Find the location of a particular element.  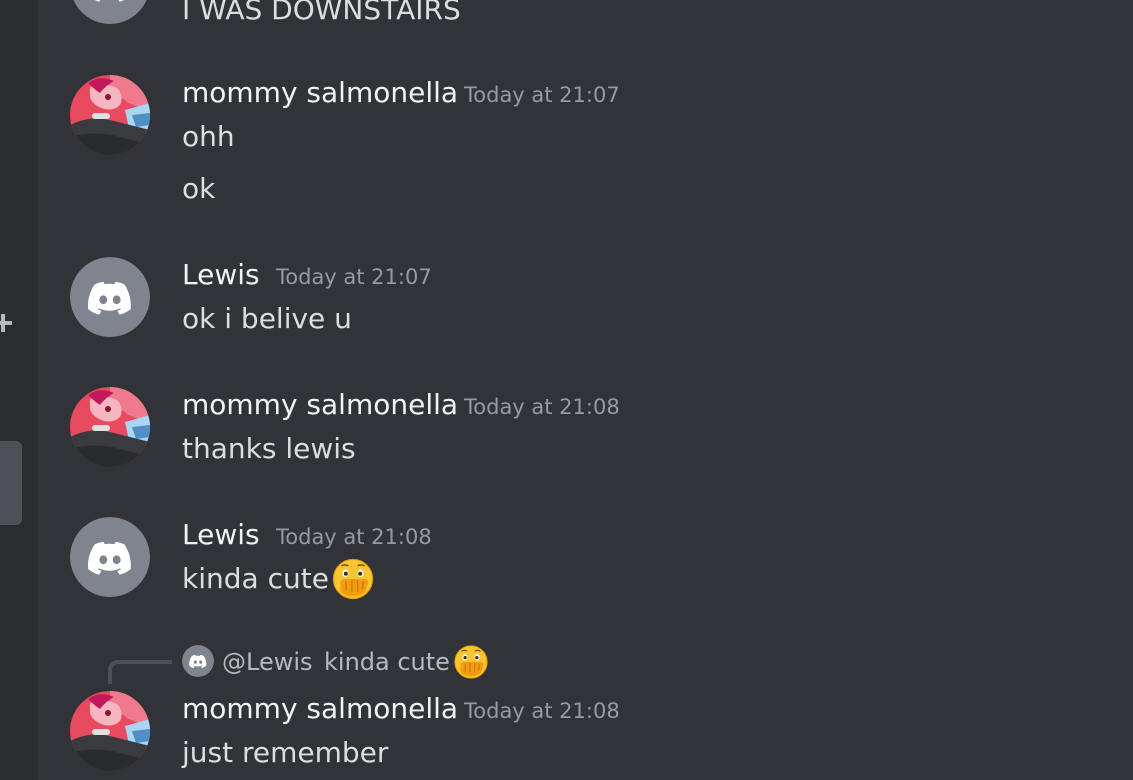

message-text: I WAS DOWNSTAIRS is located at coordinates (321, 13).